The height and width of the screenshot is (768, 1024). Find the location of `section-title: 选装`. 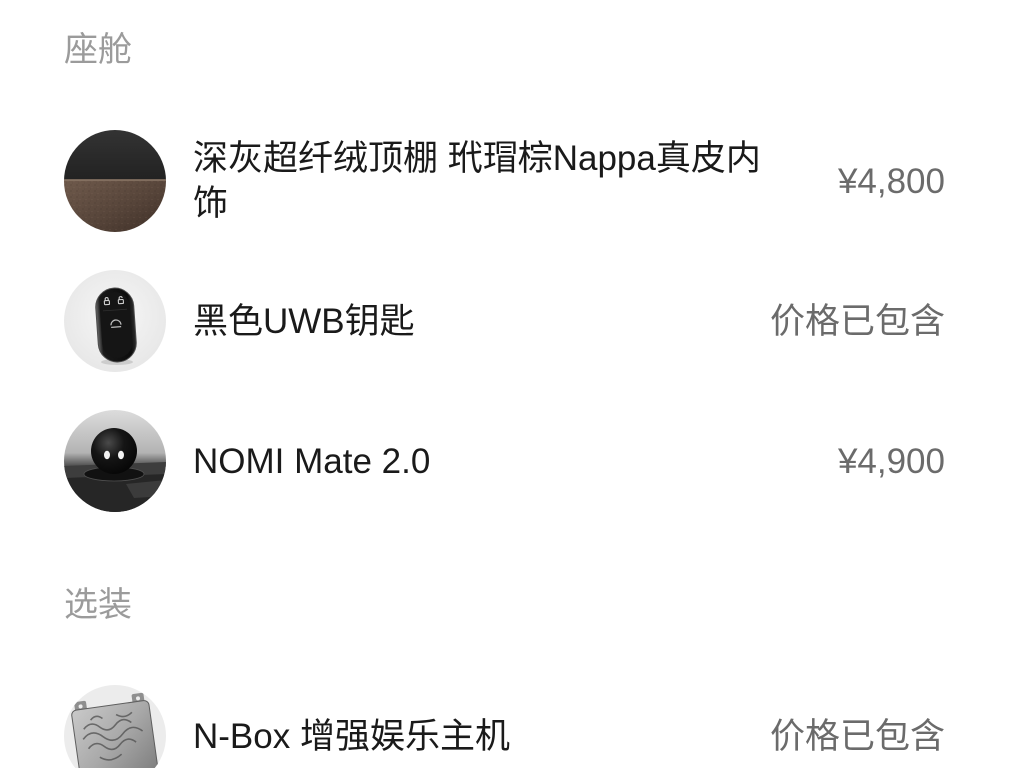

section-title: 选装 is located at coordinates (98, 605).